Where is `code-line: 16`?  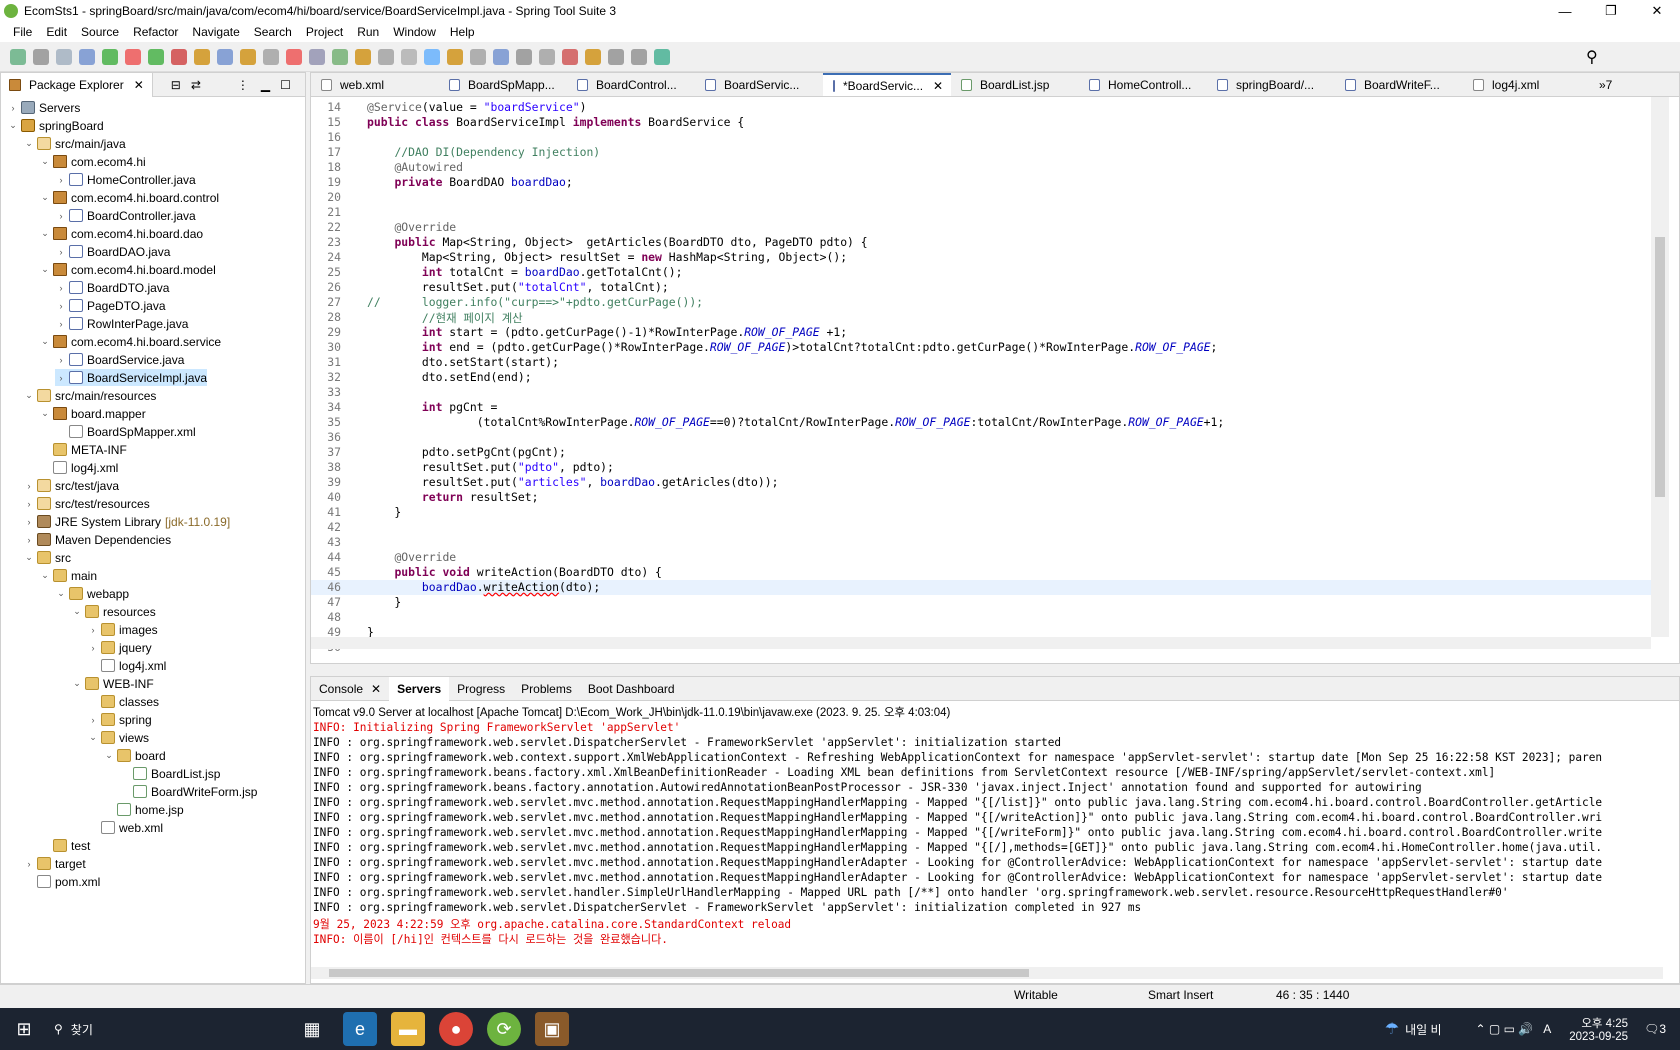
code-line: 16 is located at coordinates (981, 137).